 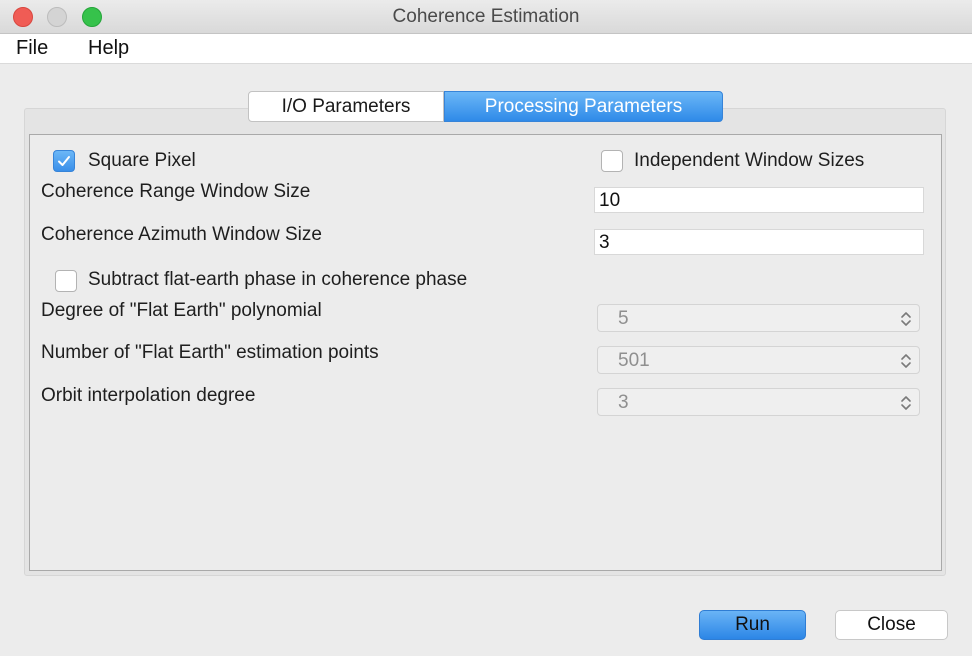 I want to click on flat-earth-points-label: Number of "Flat Earth" estimation points, so click(x=210, y=352).